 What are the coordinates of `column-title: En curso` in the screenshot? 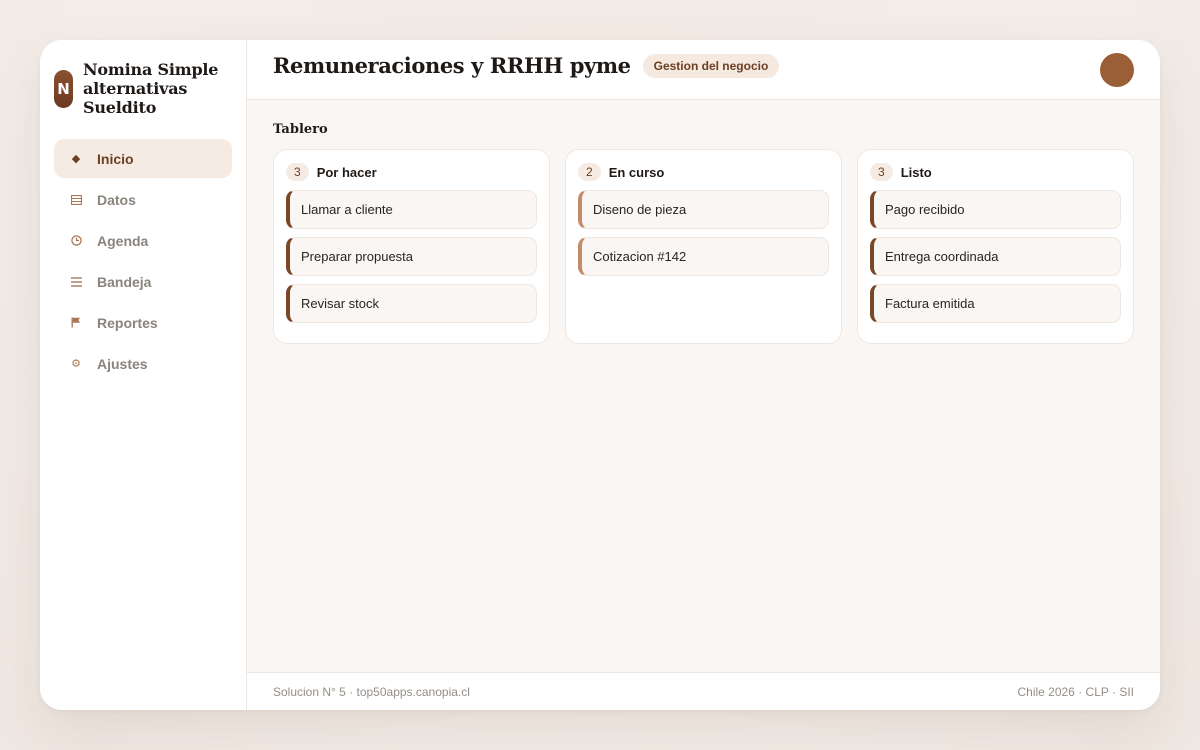 It's located at (636, 172).